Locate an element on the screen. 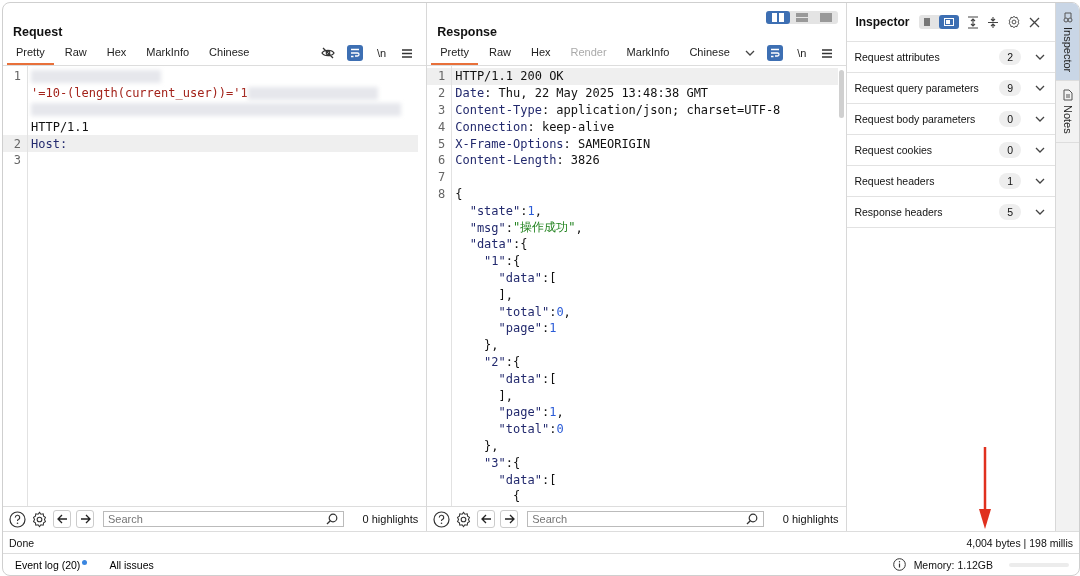 The width and height of the screenshot is (1080, 576). section-label: Request headers is located at coordinates (895, 181).